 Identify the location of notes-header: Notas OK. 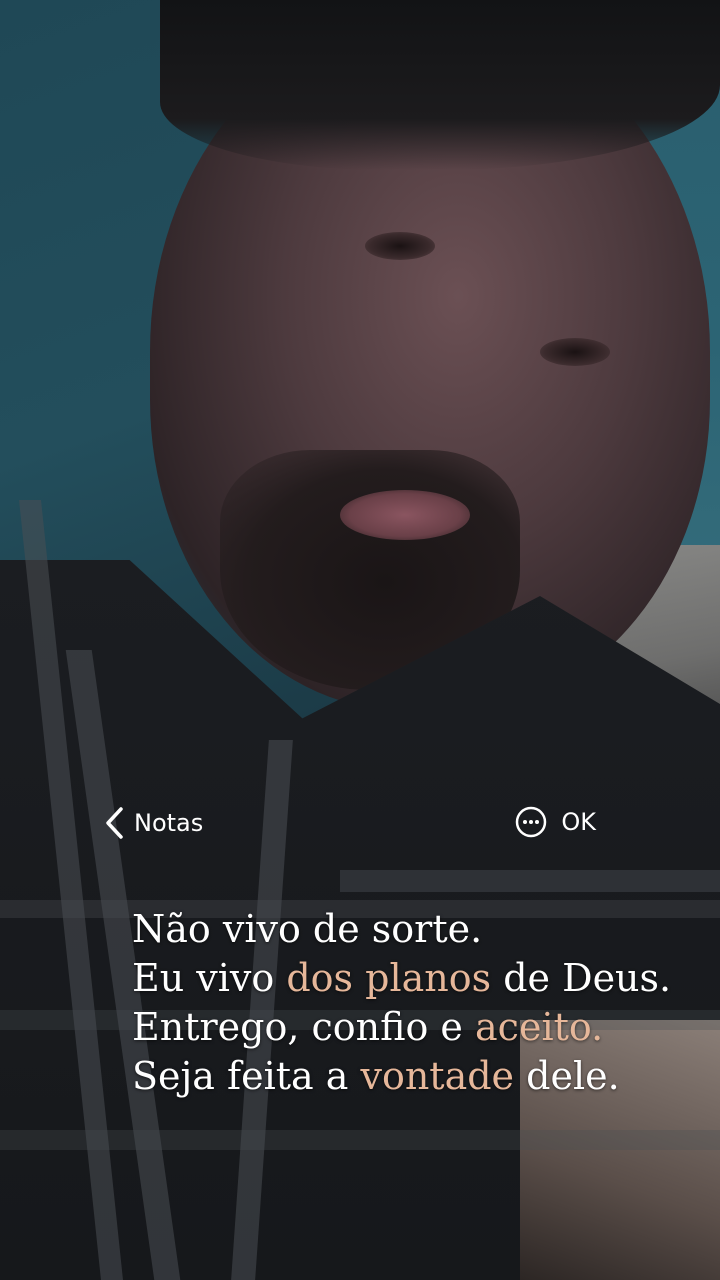
(350, 824).